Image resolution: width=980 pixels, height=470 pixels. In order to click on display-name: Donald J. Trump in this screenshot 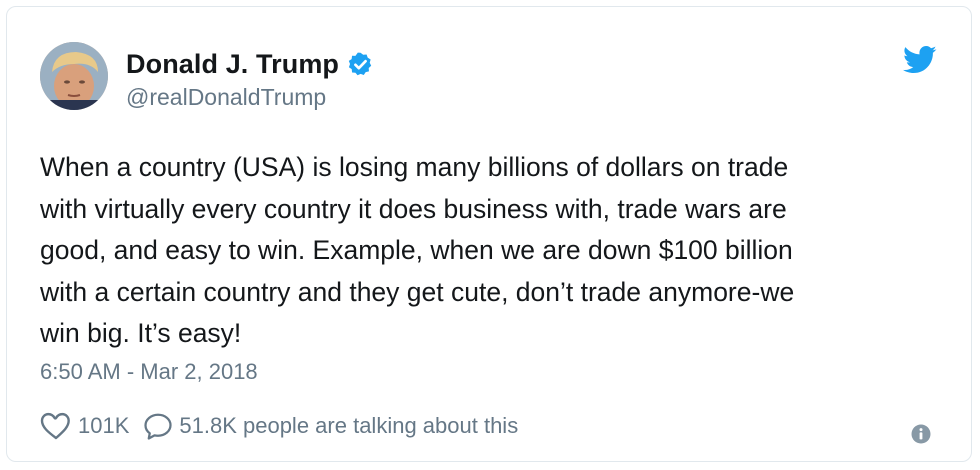, I will do `click(232, 64)`.